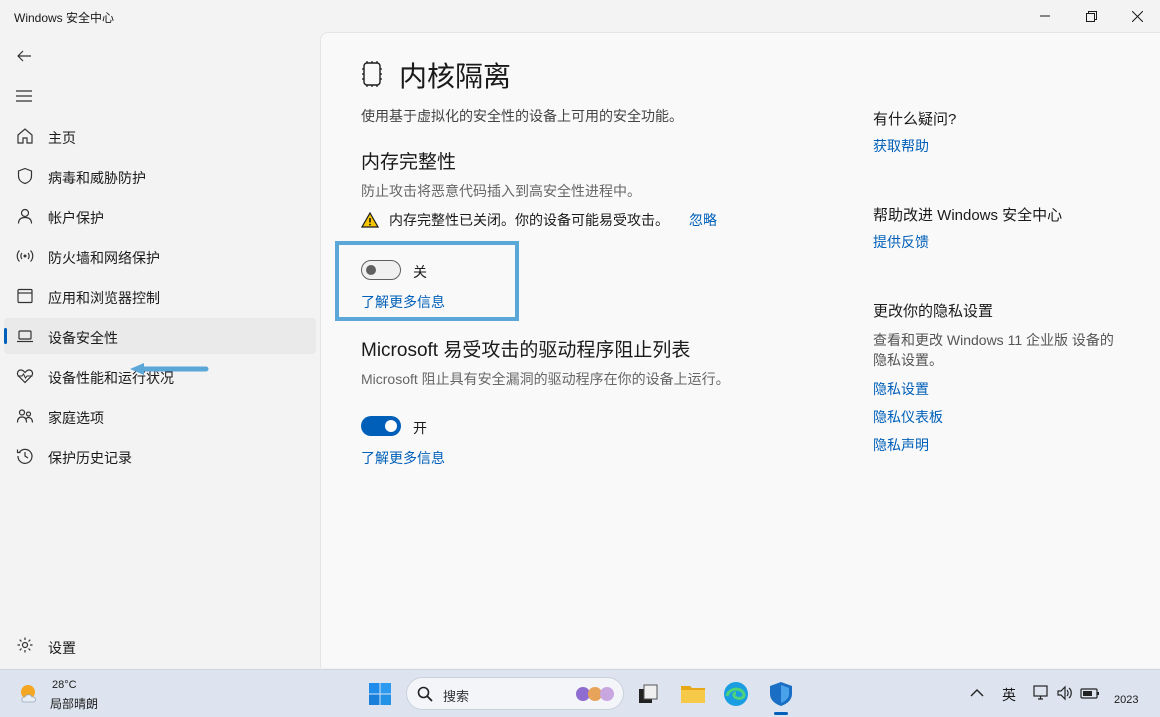  I want to click on warning-text: 内存完整性已关闭。你的设备可能易受攻击。, so click(529, 220).